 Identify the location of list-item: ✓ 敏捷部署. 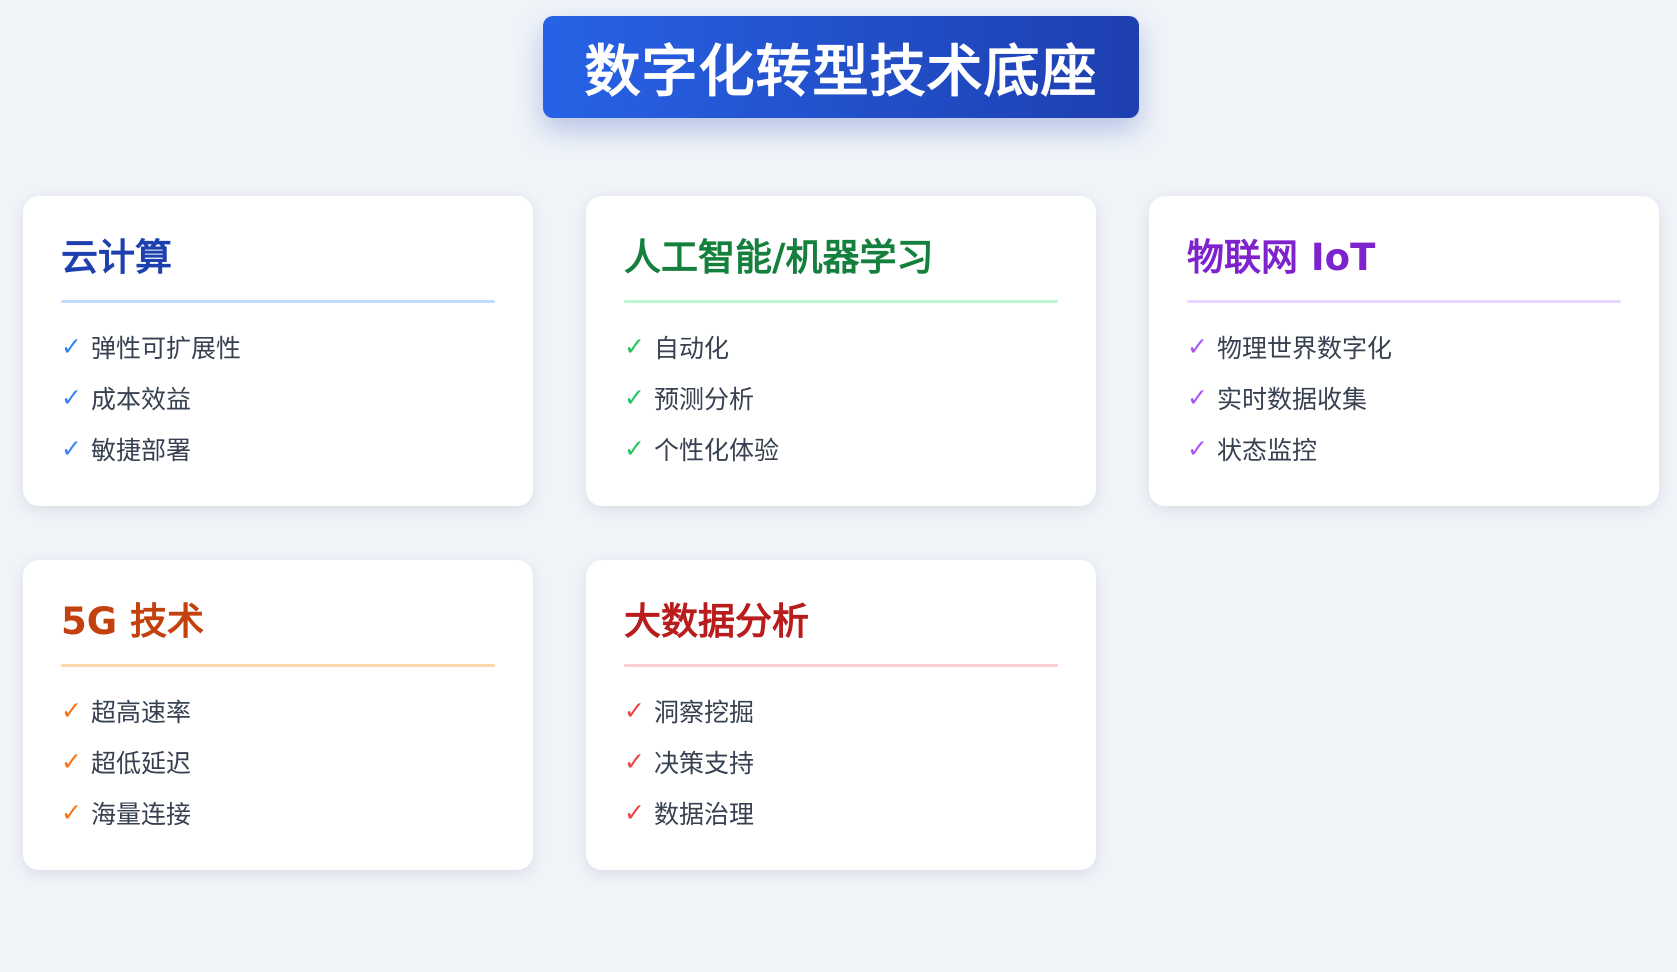
(151, 448).